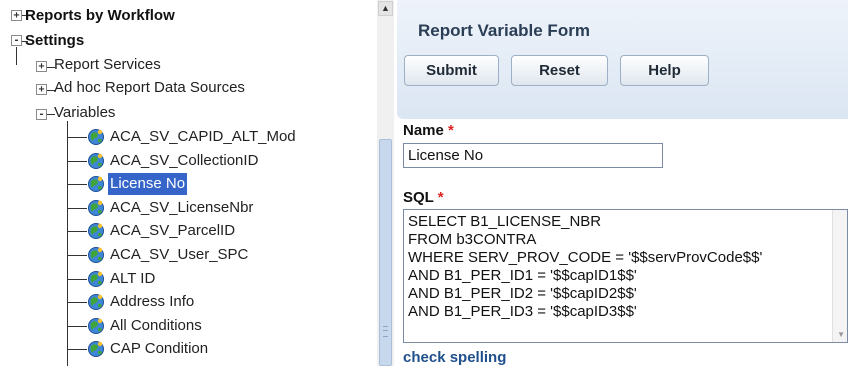 This screenshot has width=848, height=366. Describe the element at coordinates (107, 64) in the screenshot. I see `tree-node-report-services: Report Services` at that location.